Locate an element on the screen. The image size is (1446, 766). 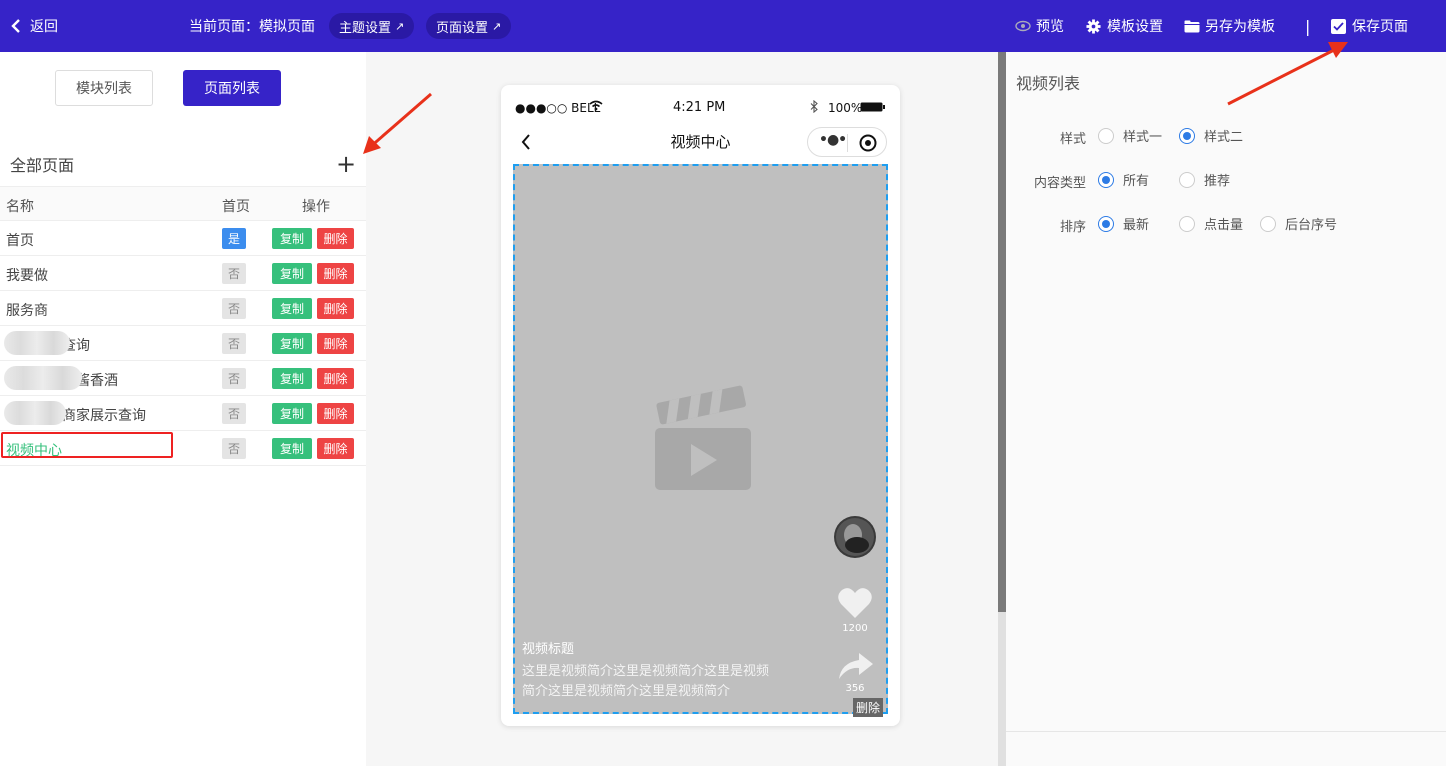
capsule-divider is located at coordinates (847, 143).